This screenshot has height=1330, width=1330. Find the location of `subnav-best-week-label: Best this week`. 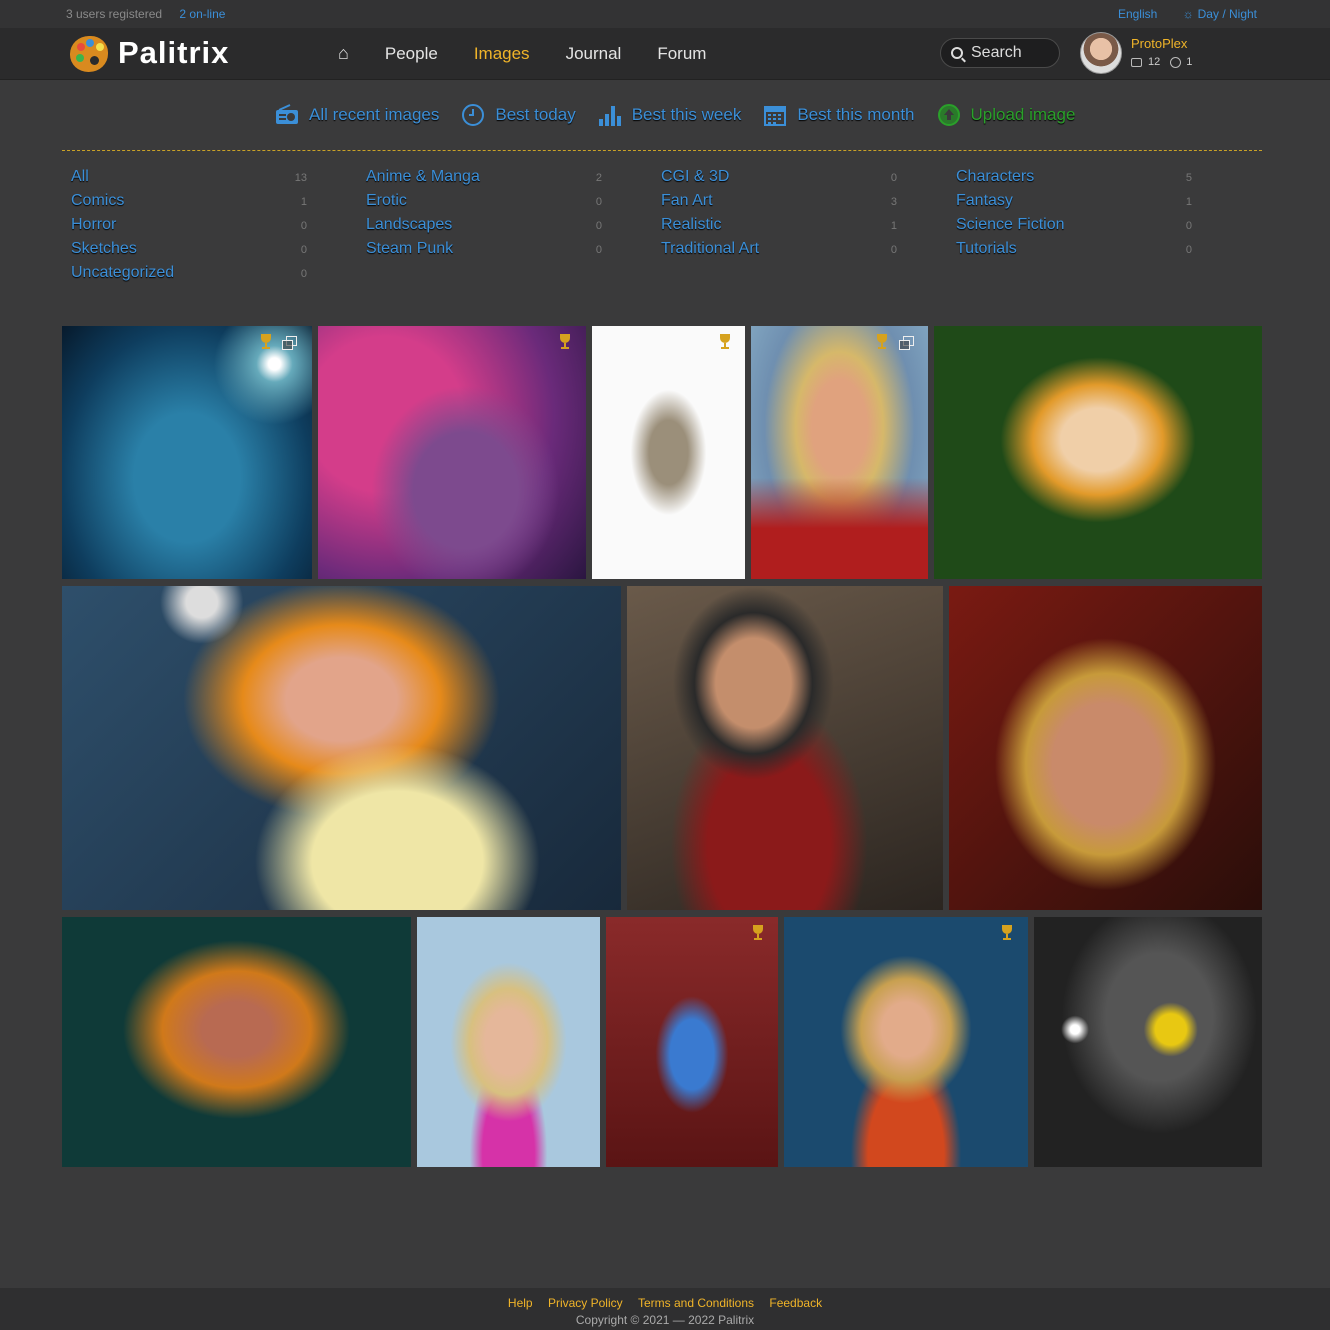

subnav-best-week-label: Best this week is located at coordinates (686, 114).